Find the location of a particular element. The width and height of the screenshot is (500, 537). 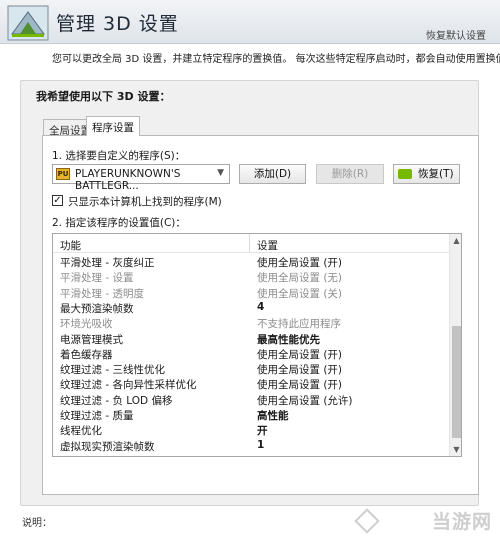

settings-row: 平滑处理 - 设置 使用全局设置 (无) is located at coordinates (251, 276).